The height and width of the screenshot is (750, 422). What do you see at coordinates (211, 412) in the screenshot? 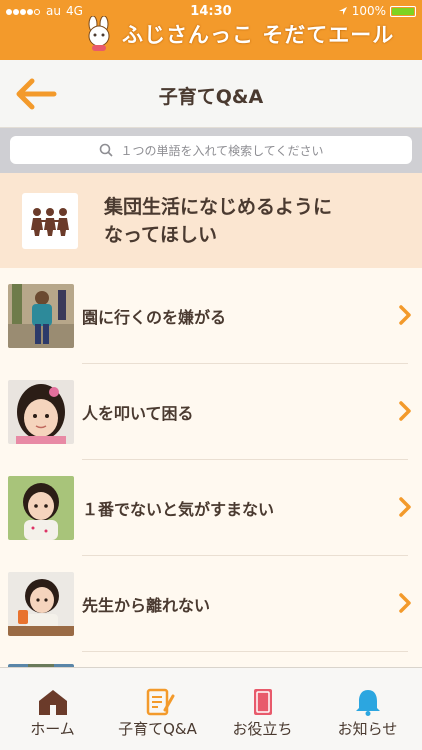
I see `list-item: 人を叩いて困る` at bounding box center [211, 412].